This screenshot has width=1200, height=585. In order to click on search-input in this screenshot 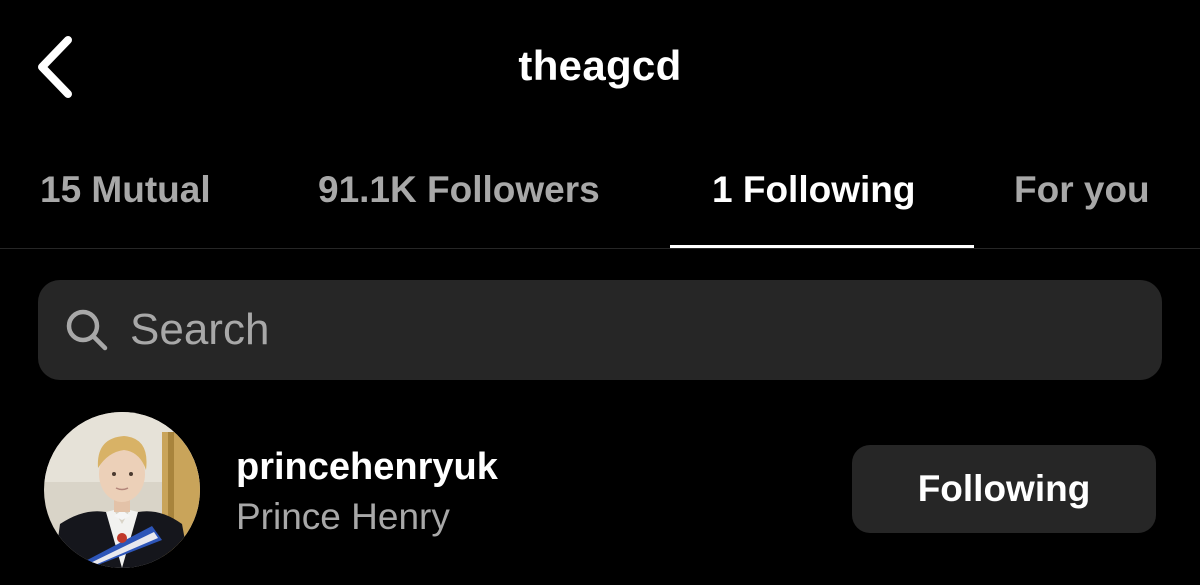, I will do `click(630, 330)`.